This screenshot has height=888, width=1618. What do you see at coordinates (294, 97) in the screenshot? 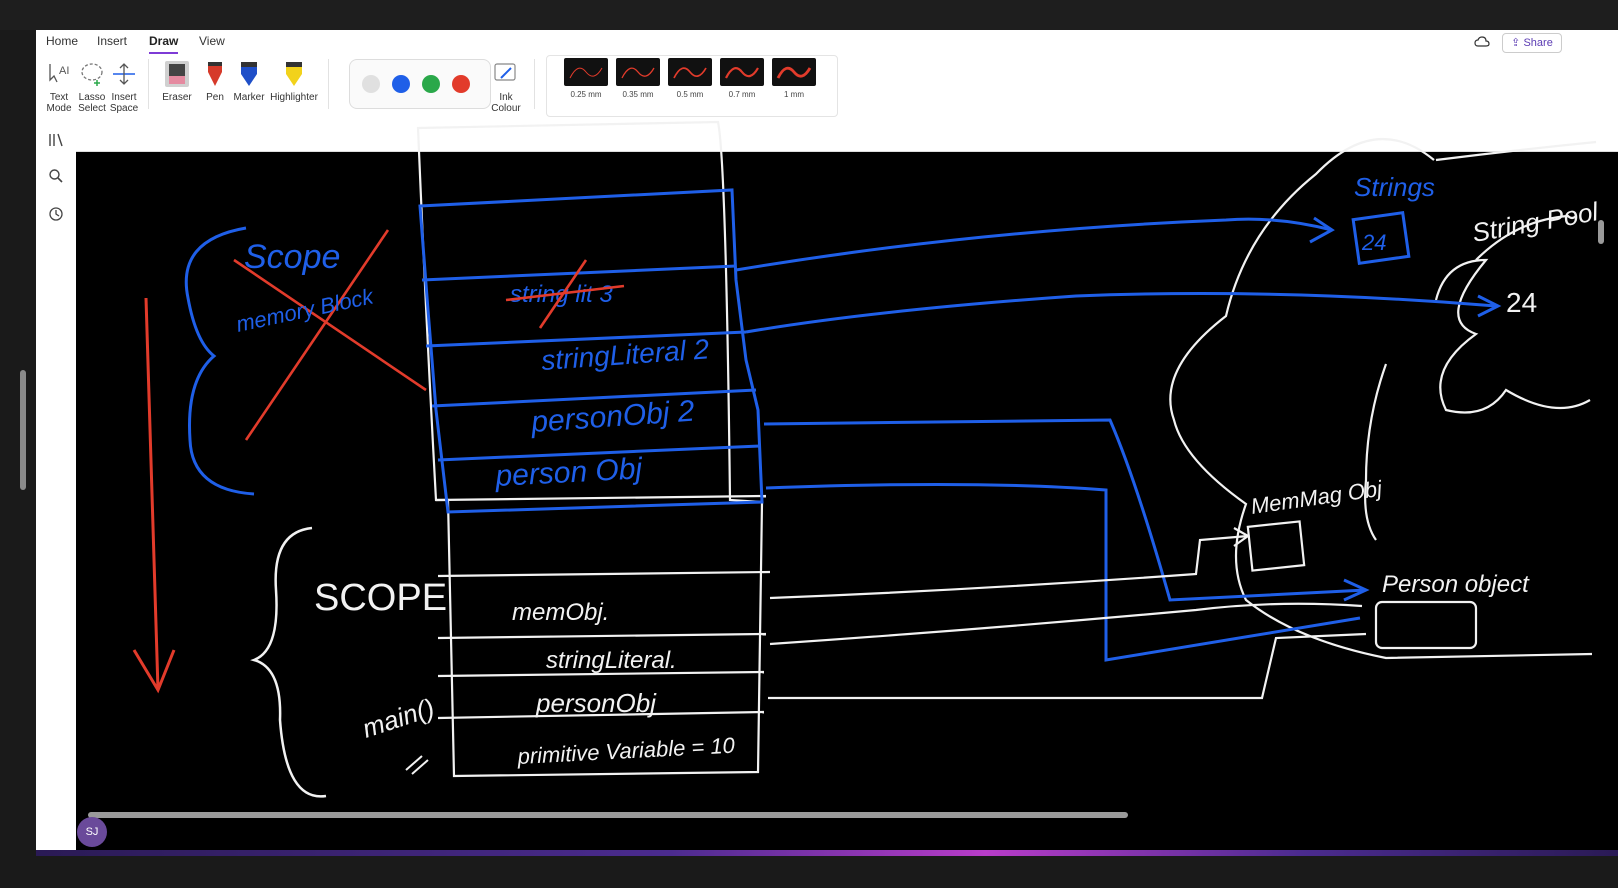
I see `highlighter-label: Highlighter` at bounding box center [294, 97].